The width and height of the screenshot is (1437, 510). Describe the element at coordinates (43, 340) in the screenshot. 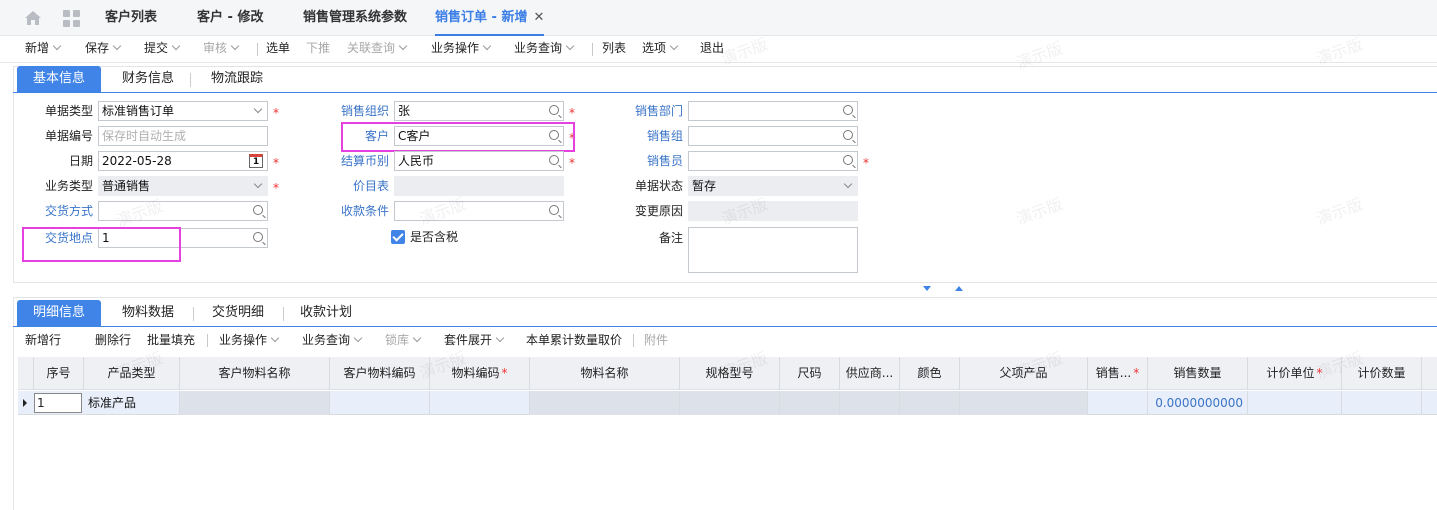

I see `add-row-button: 新增行` at that location.